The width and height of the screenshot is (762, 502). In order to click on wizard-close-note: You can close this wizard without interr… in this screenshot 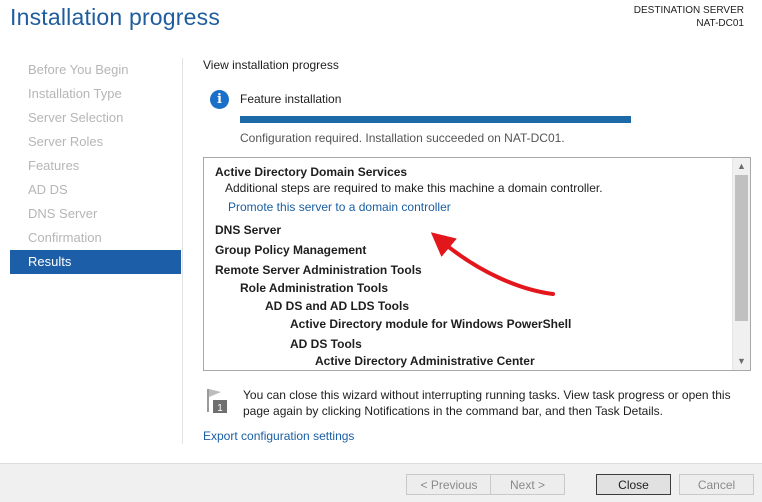, I will do `click(487, 403)`.